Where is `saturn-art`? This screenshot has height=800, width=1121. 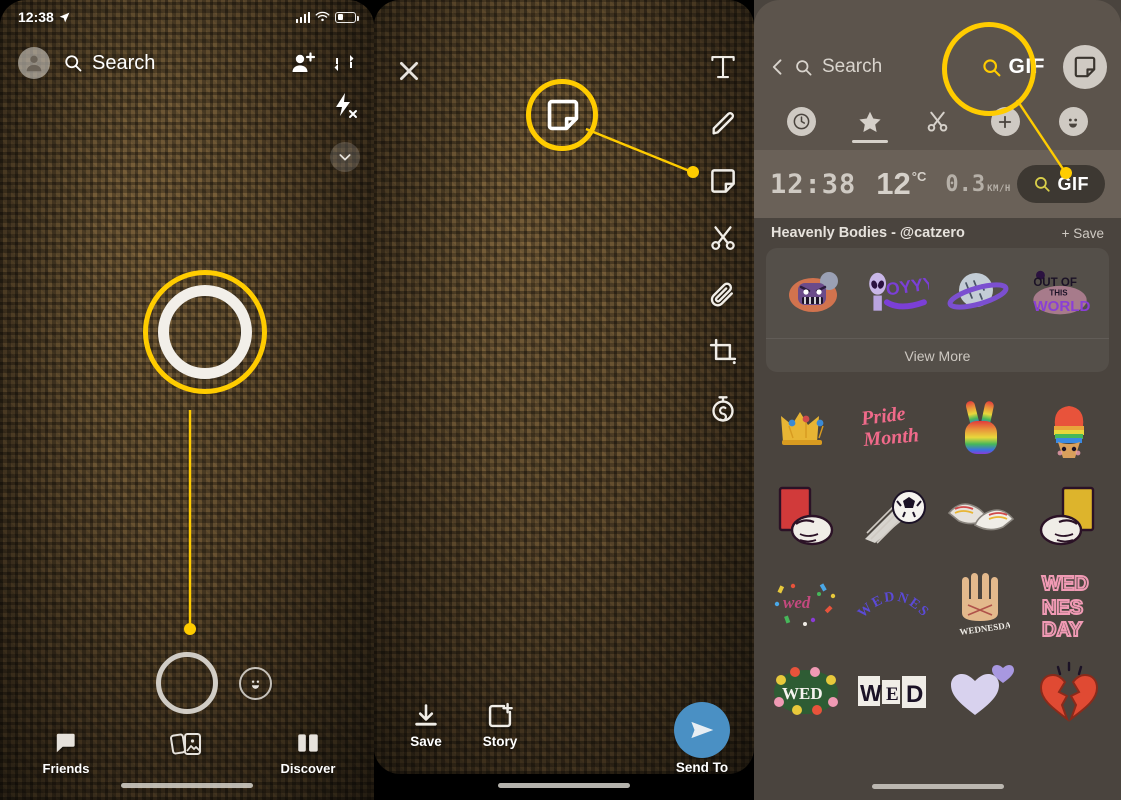
saturn-art is located at coordinates (978, 291).